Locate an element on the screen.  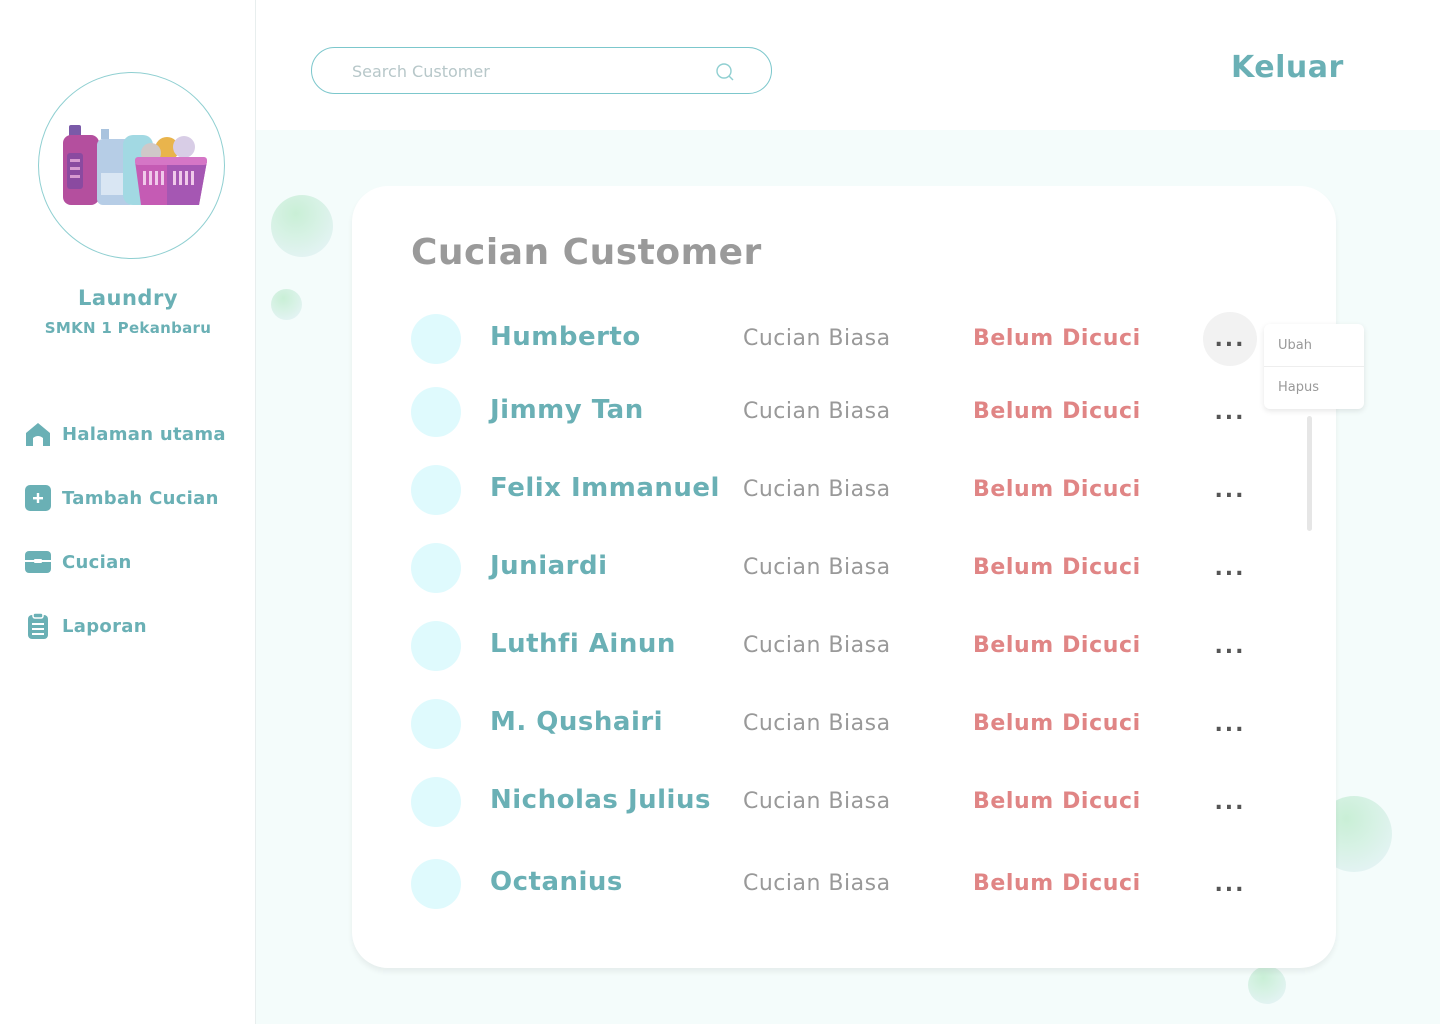
customer-name: Luthfi Ainun is located at coordinates (583, 644).